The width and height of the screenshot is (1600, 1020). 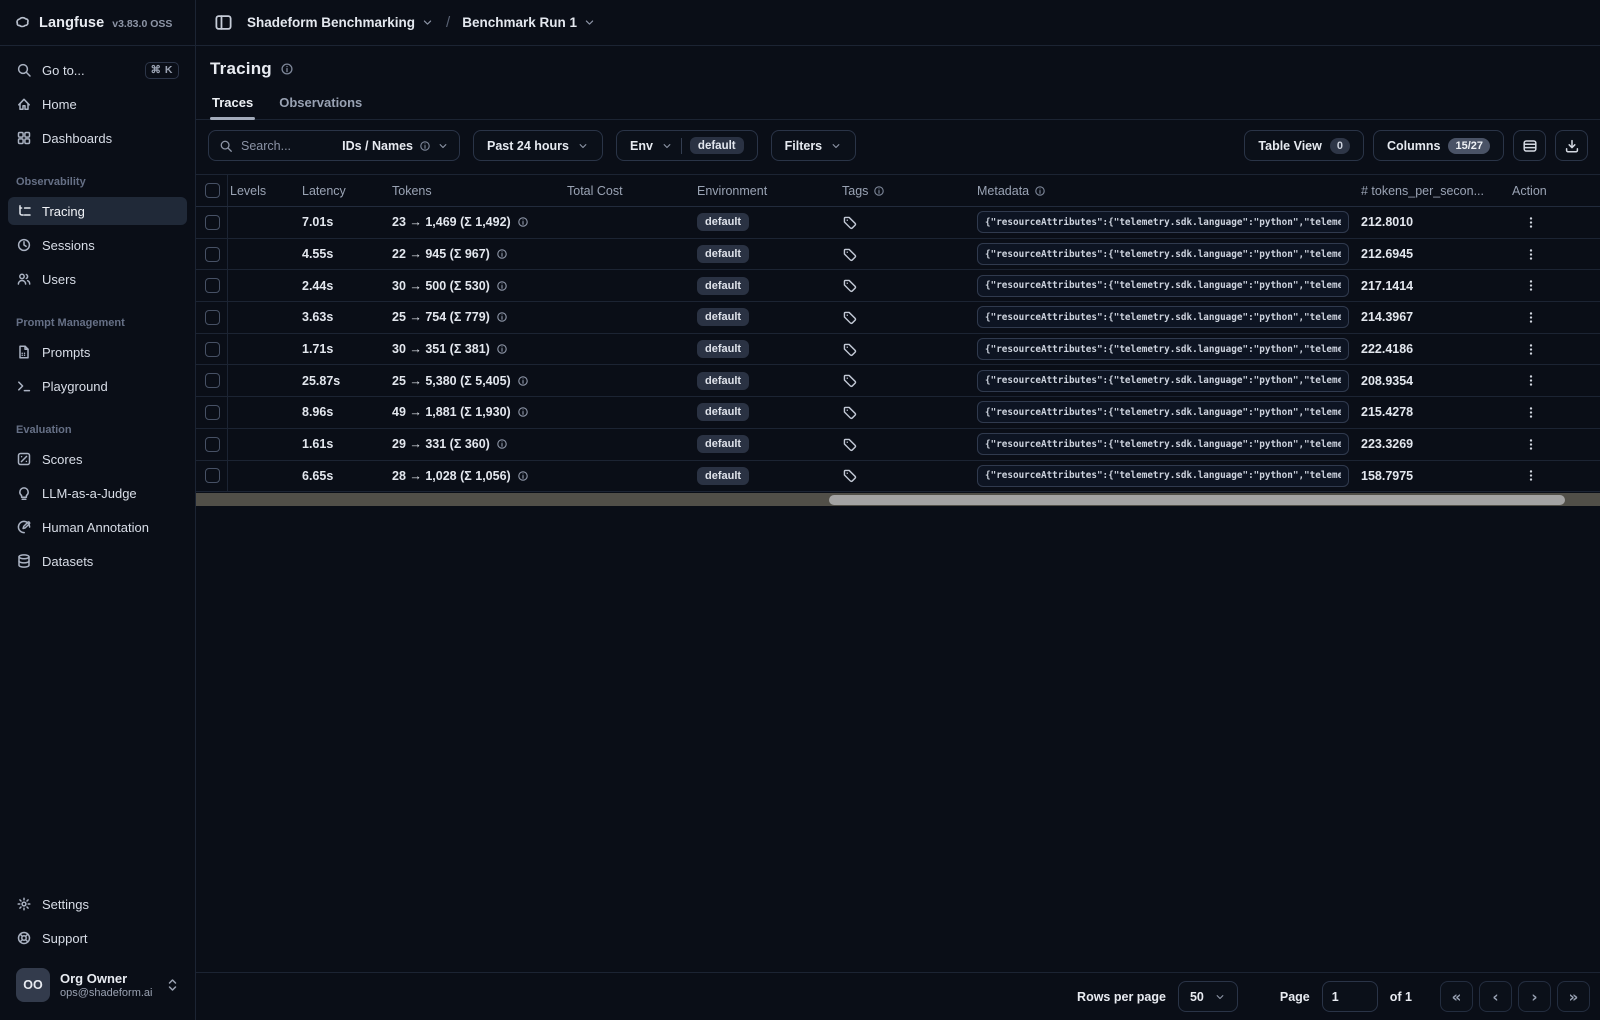 I want to click on download-button, so click(x=1571, y=145).